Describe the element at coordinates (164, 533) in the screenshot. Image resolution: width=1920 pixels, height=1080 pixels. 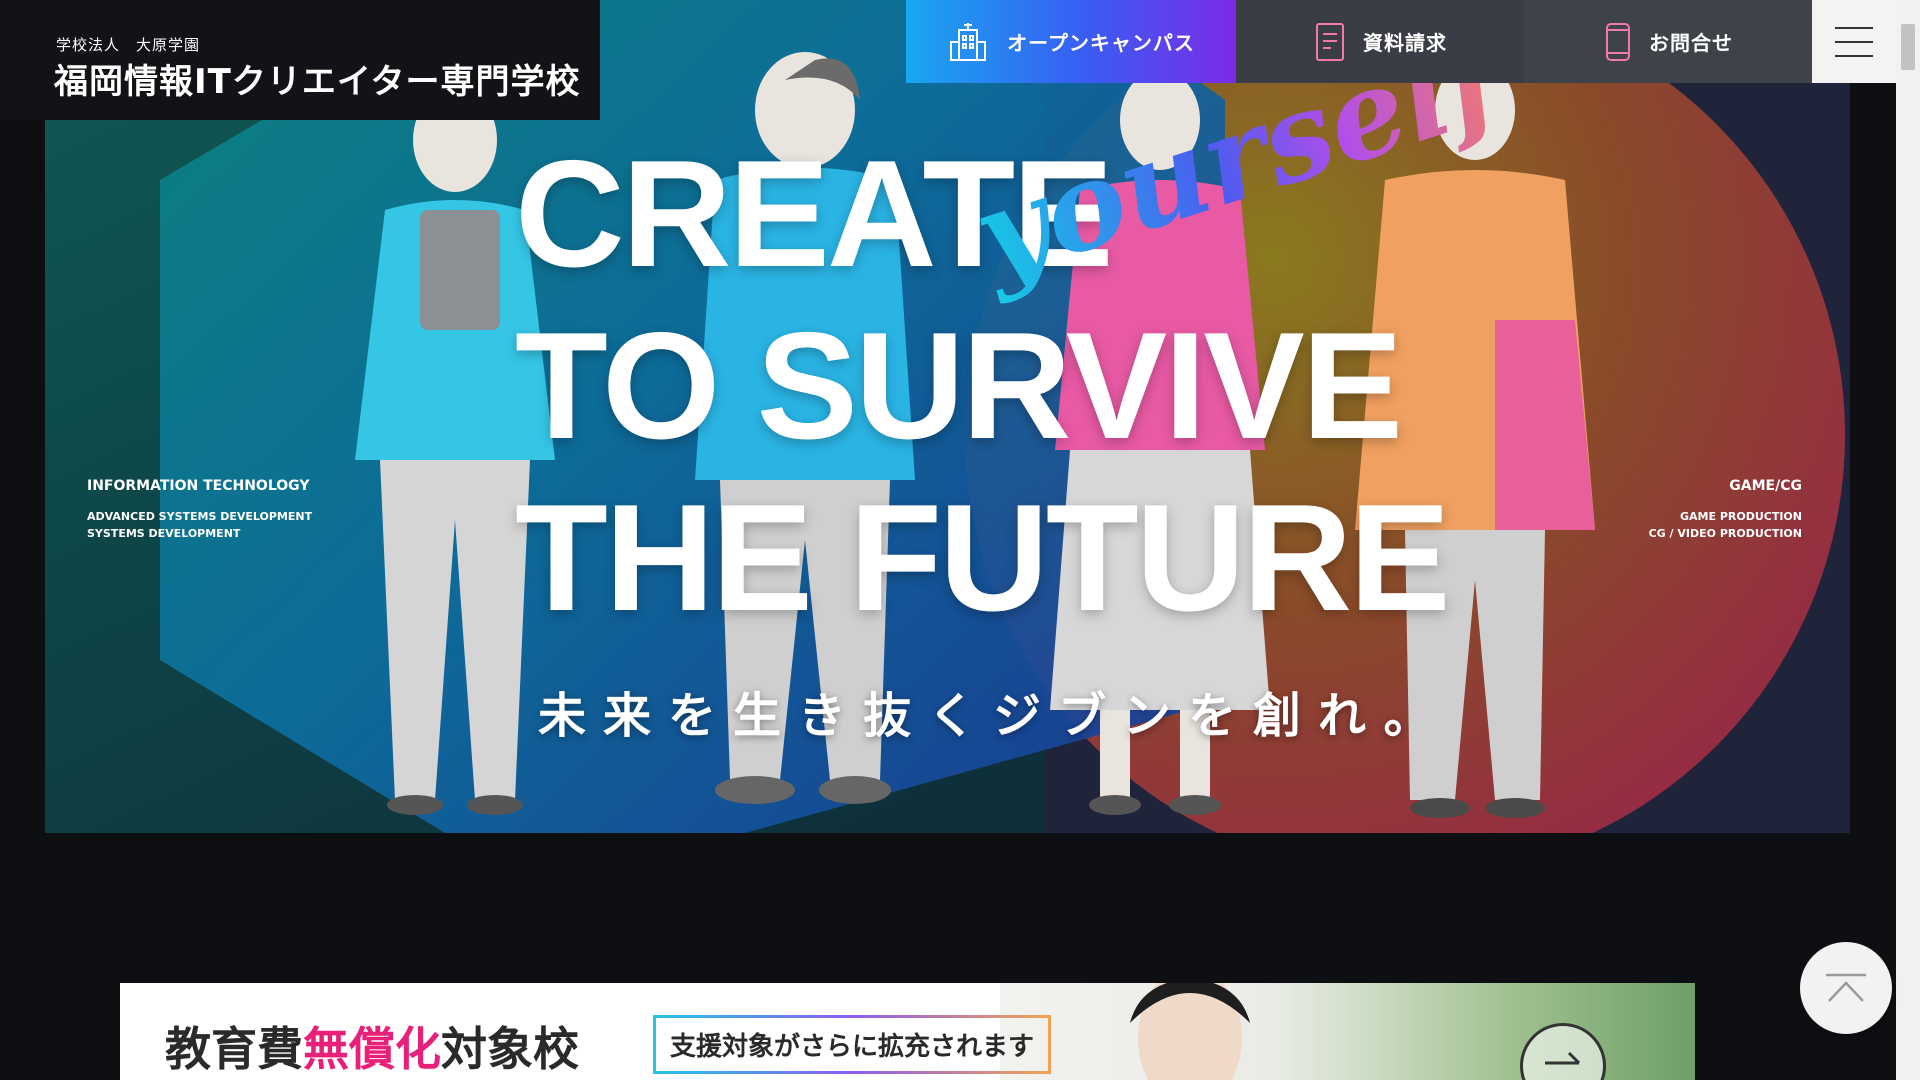
I see `field-it-item: SYSTEMS DEVELOPMENT` at that location.